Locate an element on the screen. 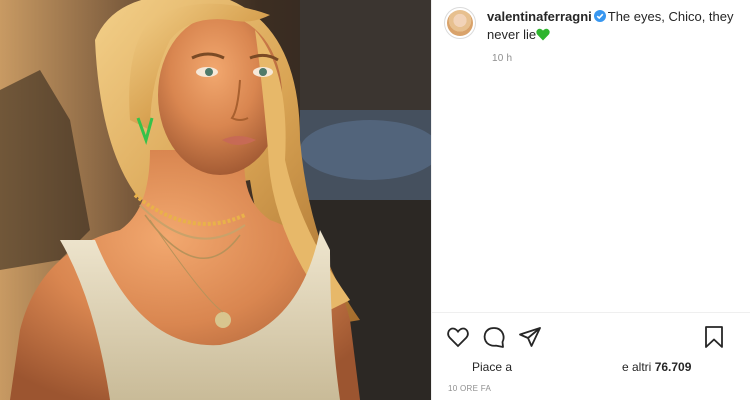  caption-time: 10 h is located at coordinates (502, 58).